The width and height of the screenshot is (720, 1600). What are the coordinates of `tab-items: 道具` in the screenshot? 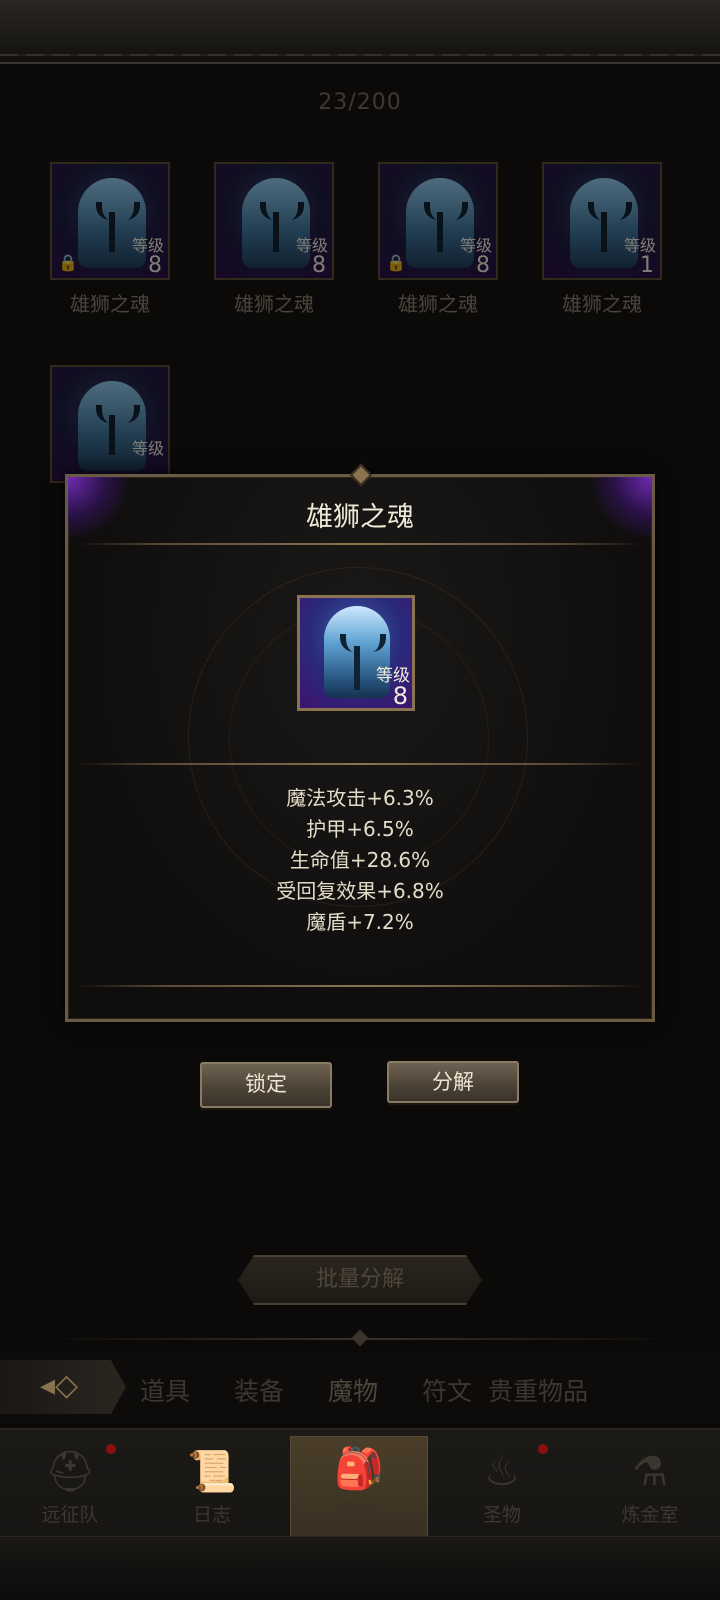 It's located at (165, 1390).